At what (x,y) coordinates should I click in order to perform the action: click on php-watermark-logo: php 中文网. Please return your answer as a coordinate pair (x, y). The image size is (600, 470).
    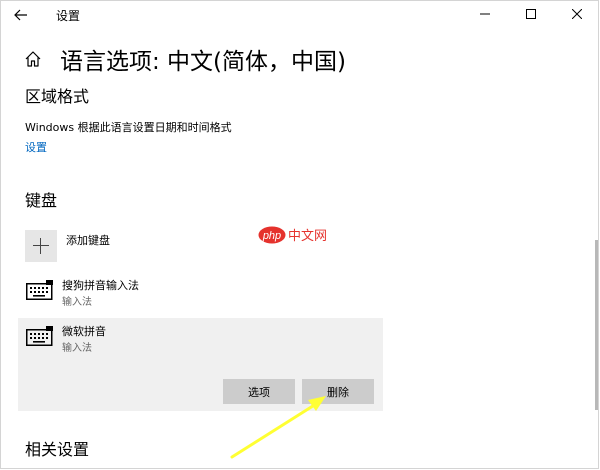
    Looking at the image, I should click on (292, 235).